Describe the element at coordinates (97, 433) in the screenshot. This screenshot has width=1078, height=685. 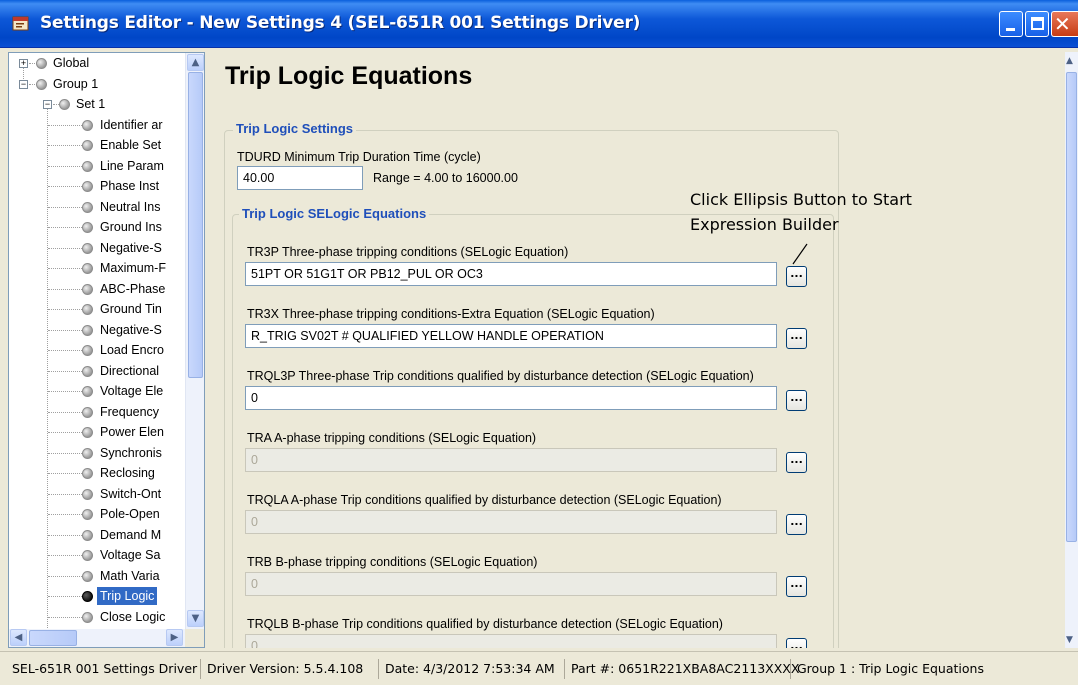
I see `tree-item-leaf: Power Elen` at that location.